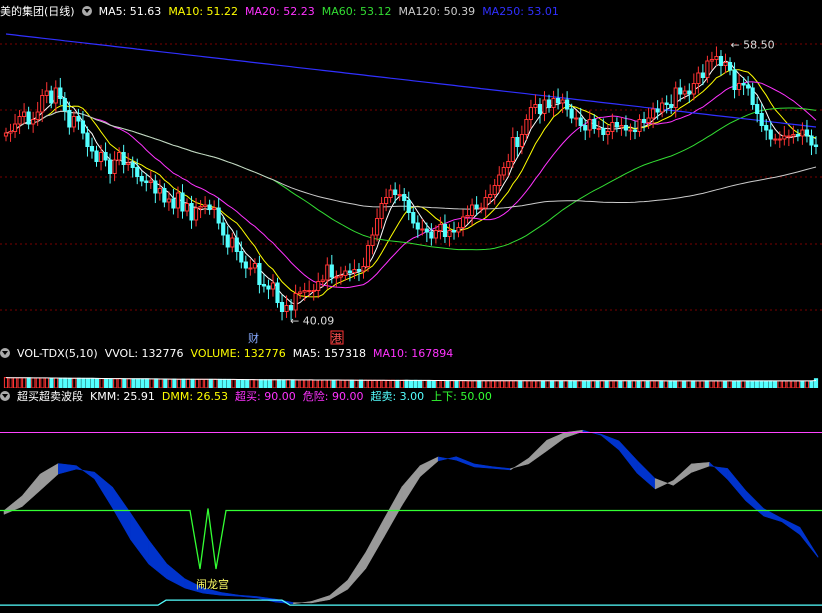 The height and width of the screenshot is (613, 822). Describe the element at coordinates (413, 353) in the screenshot. I see `volume-legend-item: MA10: 167894` at that location.